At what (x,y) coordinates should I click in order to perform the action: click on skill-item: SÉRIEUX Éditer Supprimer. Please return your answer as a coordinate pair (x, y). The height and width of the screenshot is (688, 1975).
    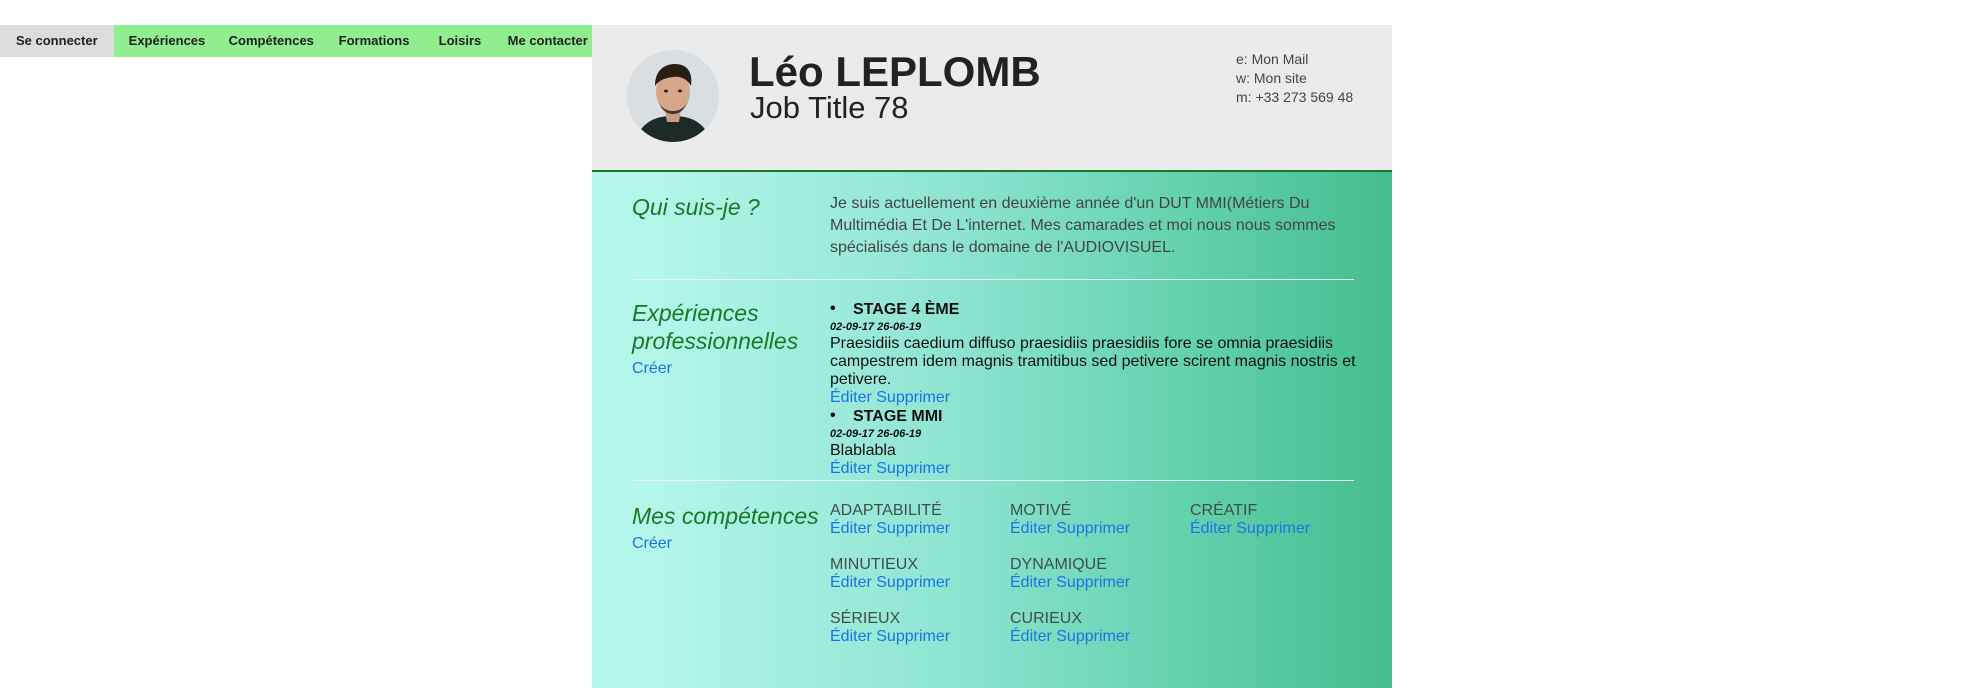
    Looking at the image, I should click on (920, 628).